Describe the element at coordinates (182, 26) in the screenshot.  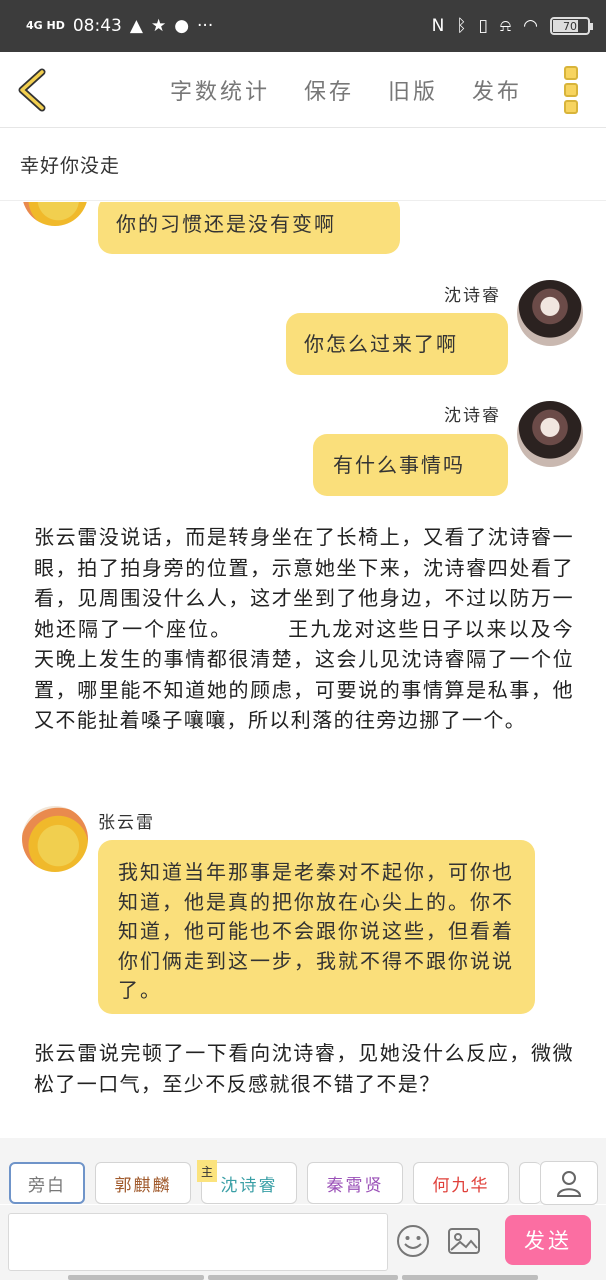
I see `planet-icon: ●` at that location.